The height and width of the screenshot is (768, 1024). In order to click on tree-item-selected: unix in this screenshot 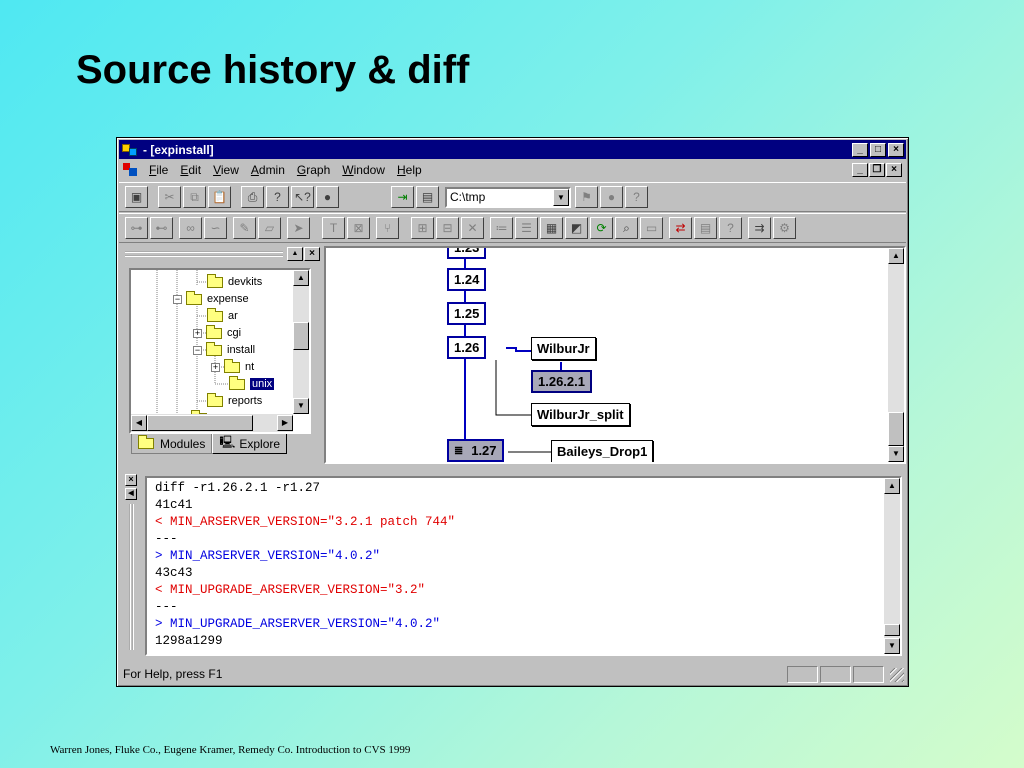, I will do `click(252, 383)`.